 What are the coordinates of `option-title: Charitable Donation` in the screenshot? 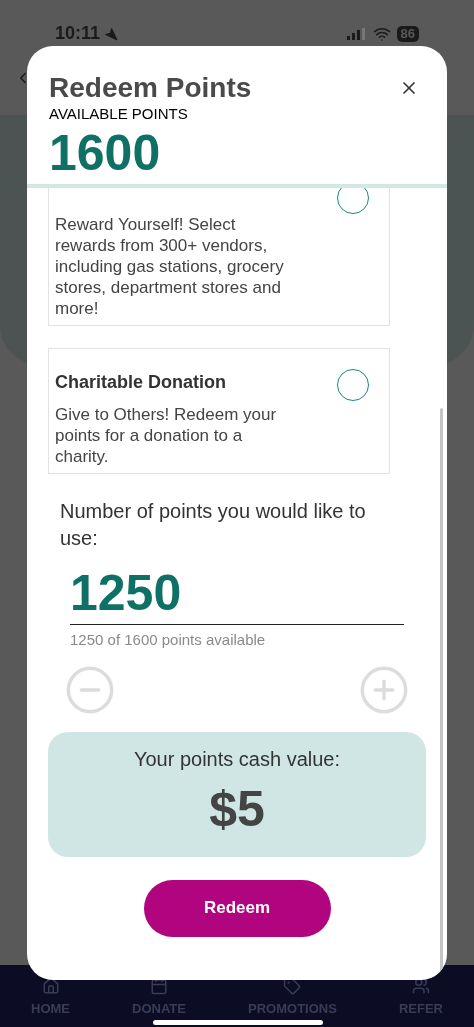 It's located at (141, 382).